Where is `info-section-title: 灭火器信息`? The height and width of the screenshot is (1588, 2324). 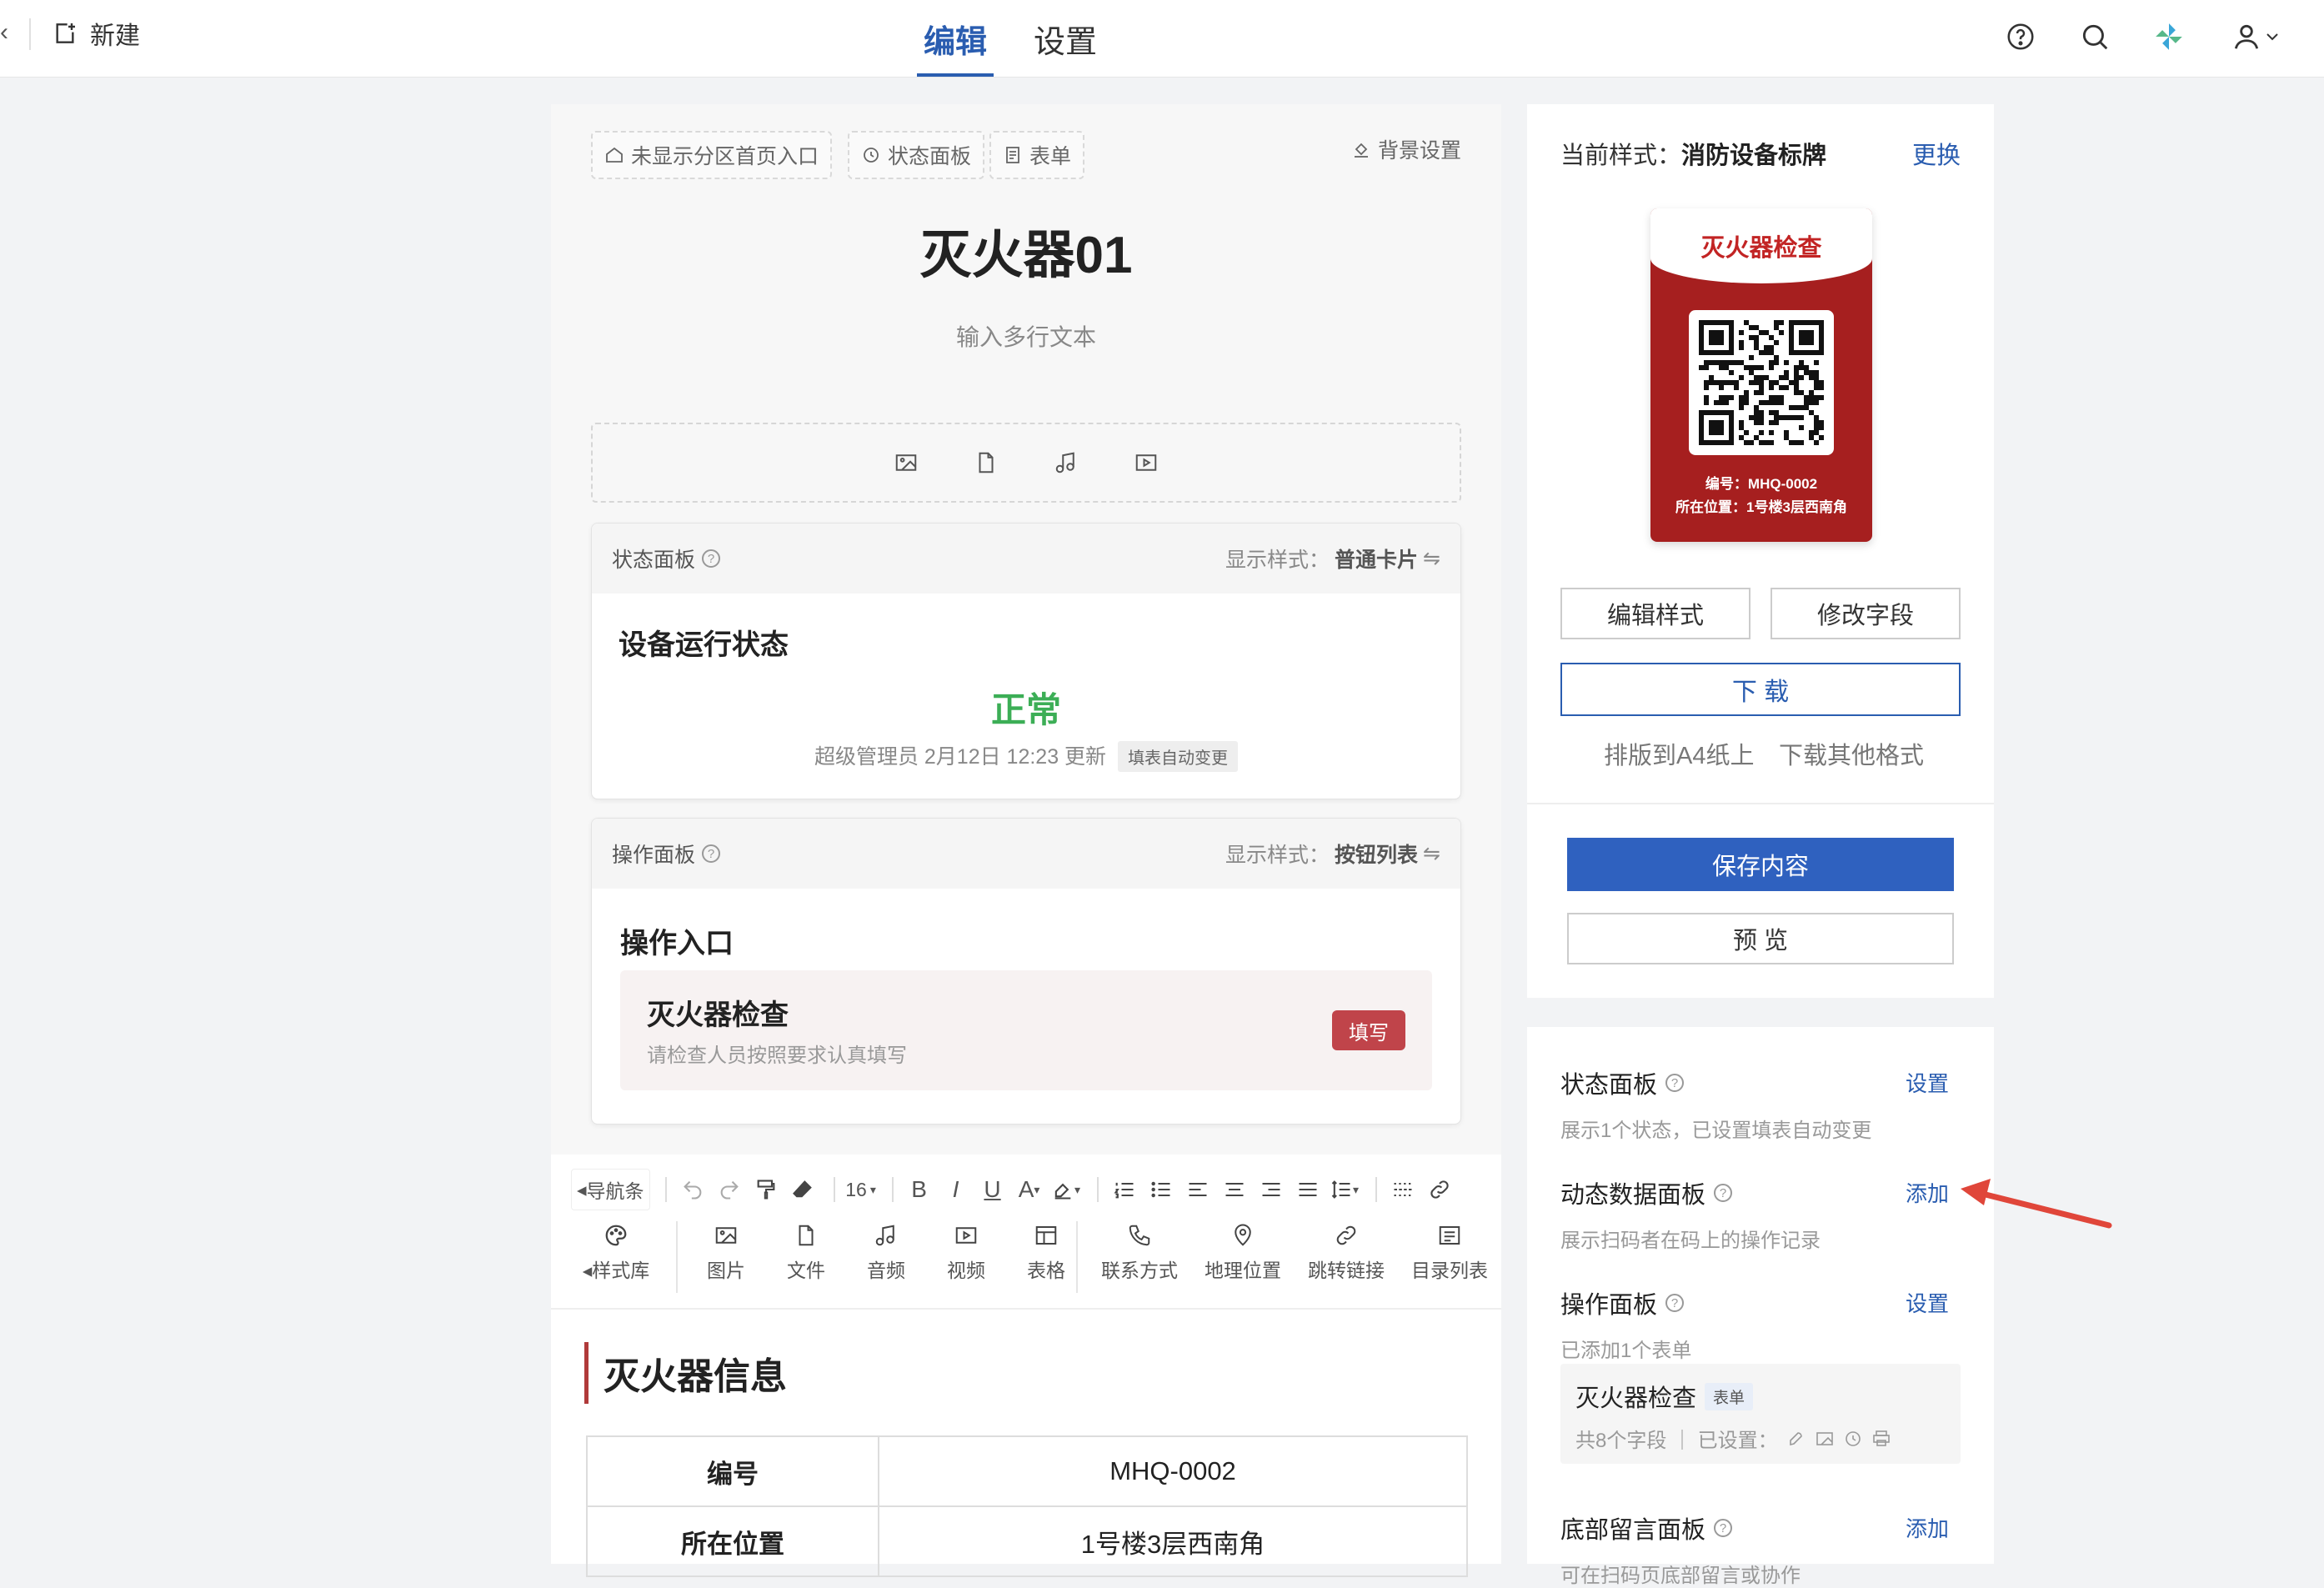
info-section-title: 灭火器信息 is located at coordinates (686, 1373).